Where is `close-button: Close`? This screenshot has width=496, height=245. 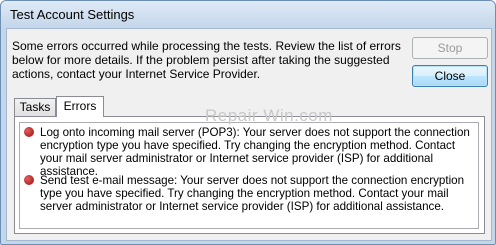
close-button: Close is located at coordinates (450, 76).